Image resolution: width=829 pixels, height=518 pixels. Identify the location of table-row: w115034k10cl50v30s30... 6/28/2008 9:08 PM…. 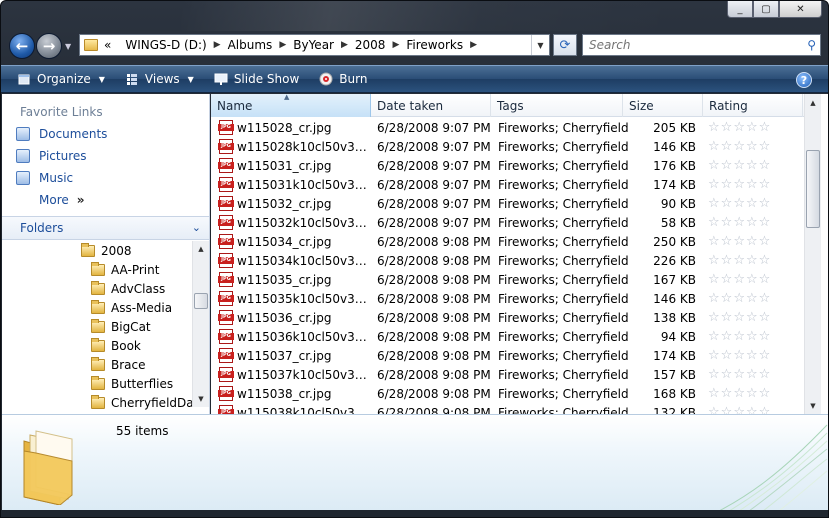
(511, 260).